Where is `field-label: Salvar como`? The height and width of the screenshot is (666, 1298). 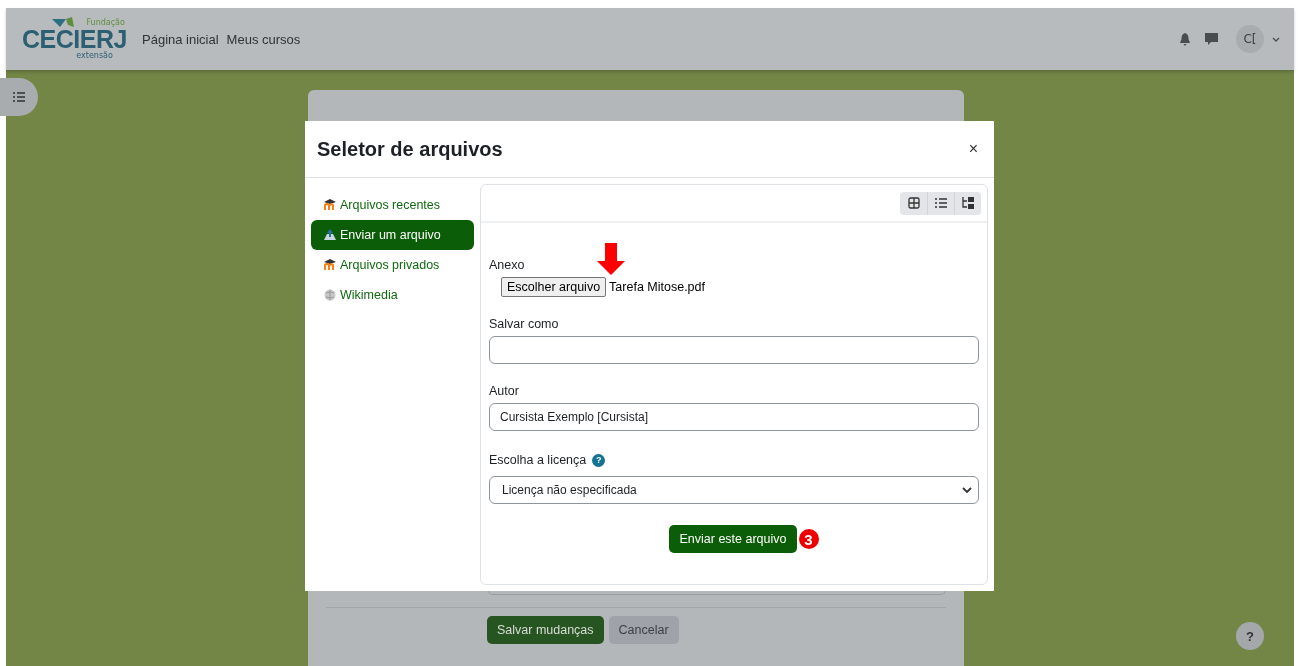
field-label: Salvar como is located at coordinates (524, 324).